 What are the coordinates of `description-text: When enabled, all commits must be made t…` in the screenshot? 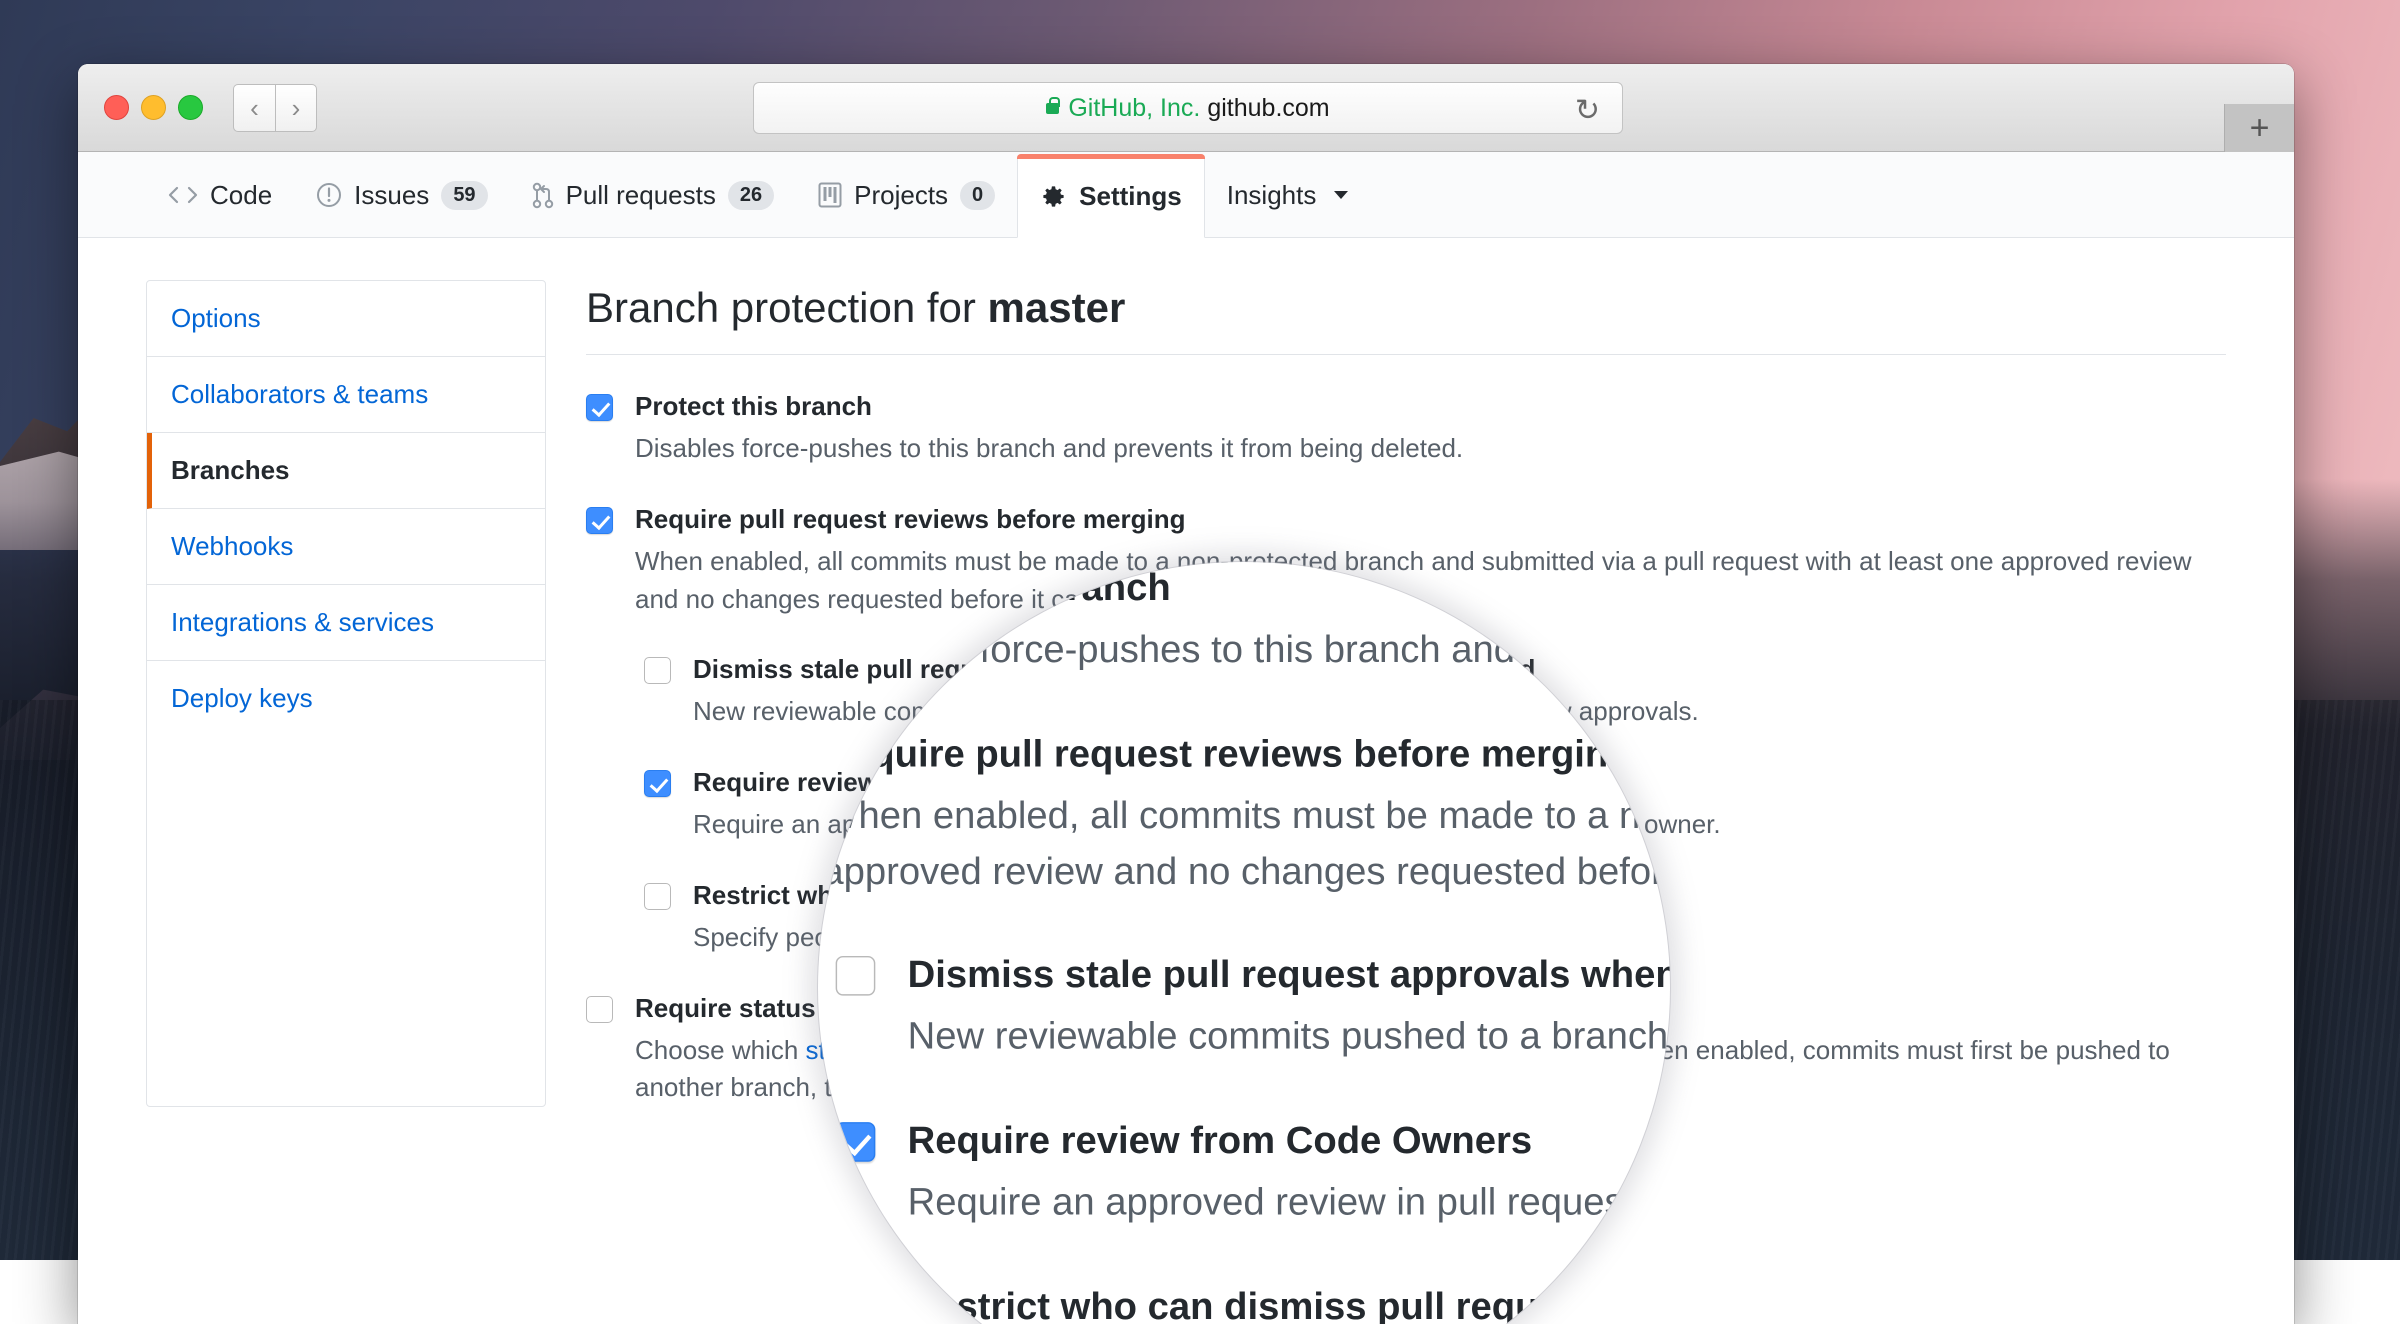 It's located at (1246, 843).